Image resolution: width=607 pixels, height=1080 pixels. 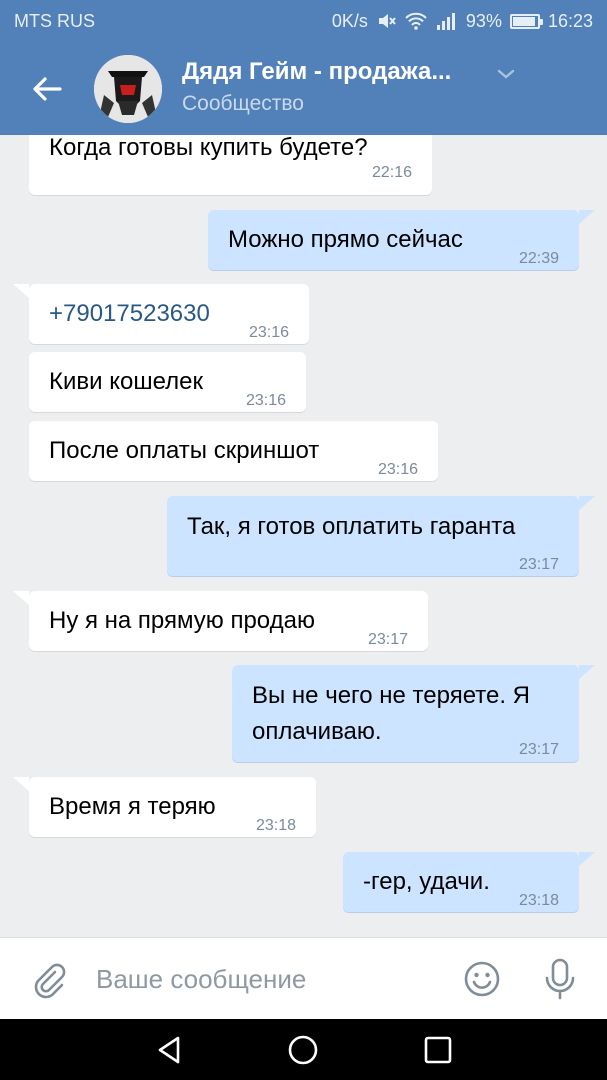 I want to click on message-incoming: Ну я на прямую продаю 23:17, so click(x=228, y=621).